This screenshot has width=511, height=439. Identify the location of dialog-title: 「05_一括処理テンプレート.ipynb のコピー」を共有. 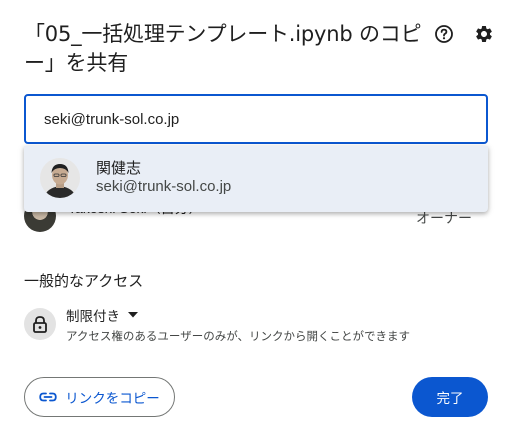
(223, 48).